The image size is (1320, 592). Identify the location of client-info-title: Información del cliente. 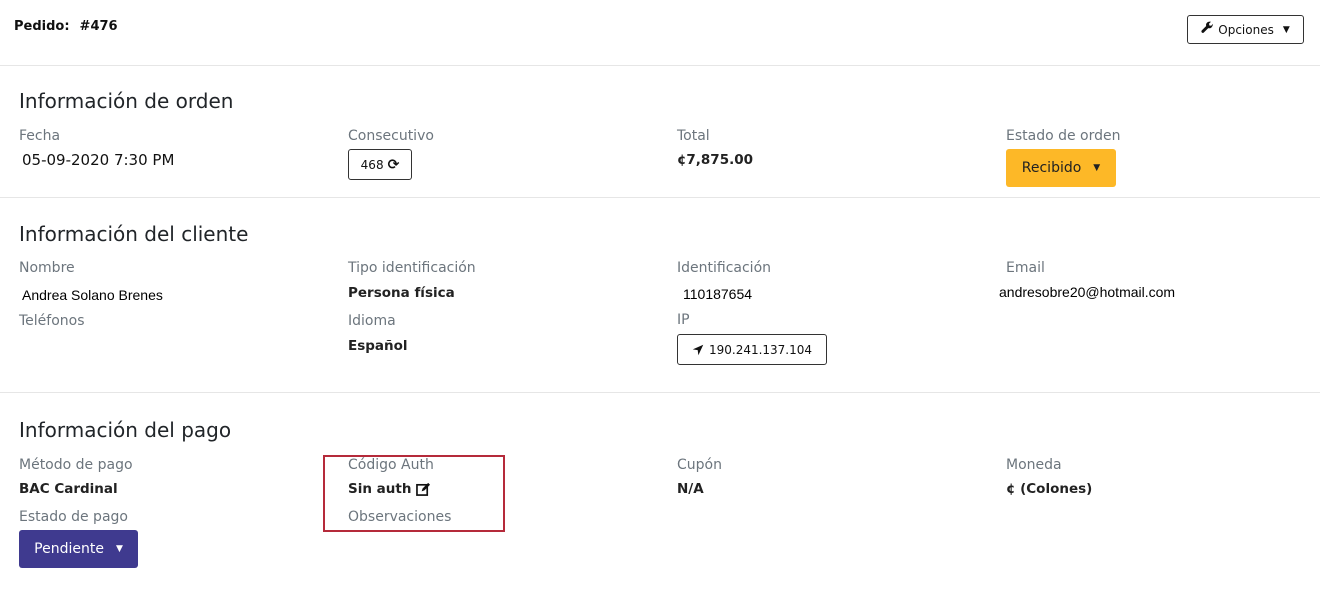
(134, 234).